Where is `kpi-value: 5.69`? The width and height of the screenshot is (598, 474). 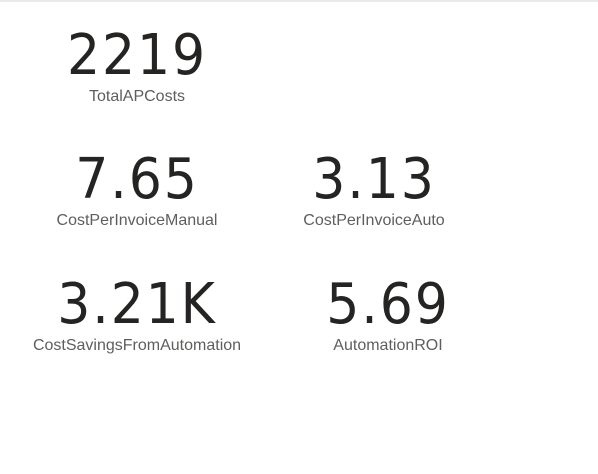 kpi-value: 5.69 is located at coordinates (388, 304).